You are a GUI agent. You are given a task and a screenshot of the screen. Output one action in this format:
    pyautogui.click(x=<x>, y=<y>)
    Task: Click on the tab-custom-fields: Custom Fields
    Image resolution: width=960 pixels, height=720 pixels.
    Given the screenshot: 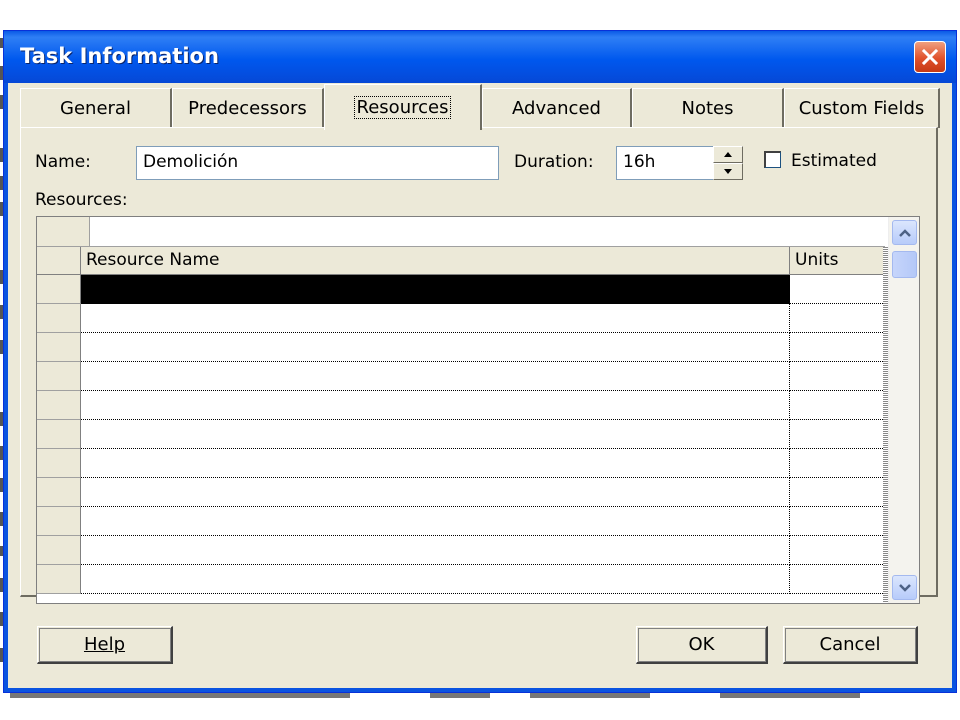 What is the action you would take?
    pyautogui.click(x=862, y=108)
    